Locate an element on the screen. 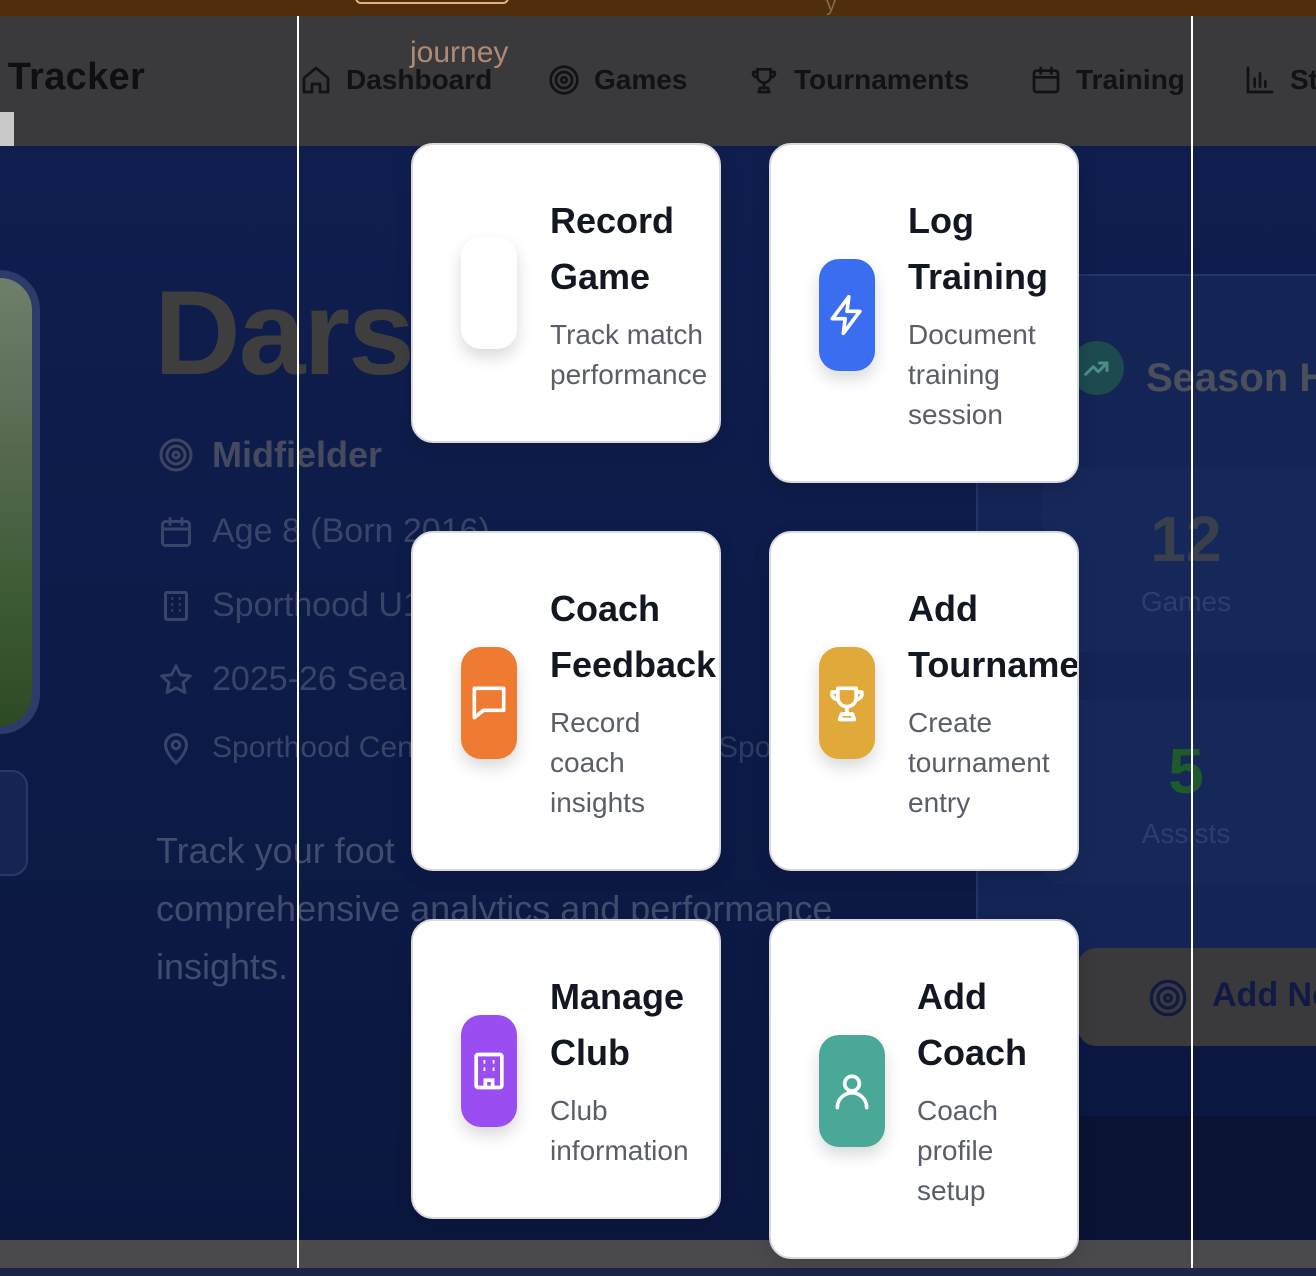 The width and height of the screenshot is (1316, 1276). top-strip-glyph: y is located at coordinates (831, 8).